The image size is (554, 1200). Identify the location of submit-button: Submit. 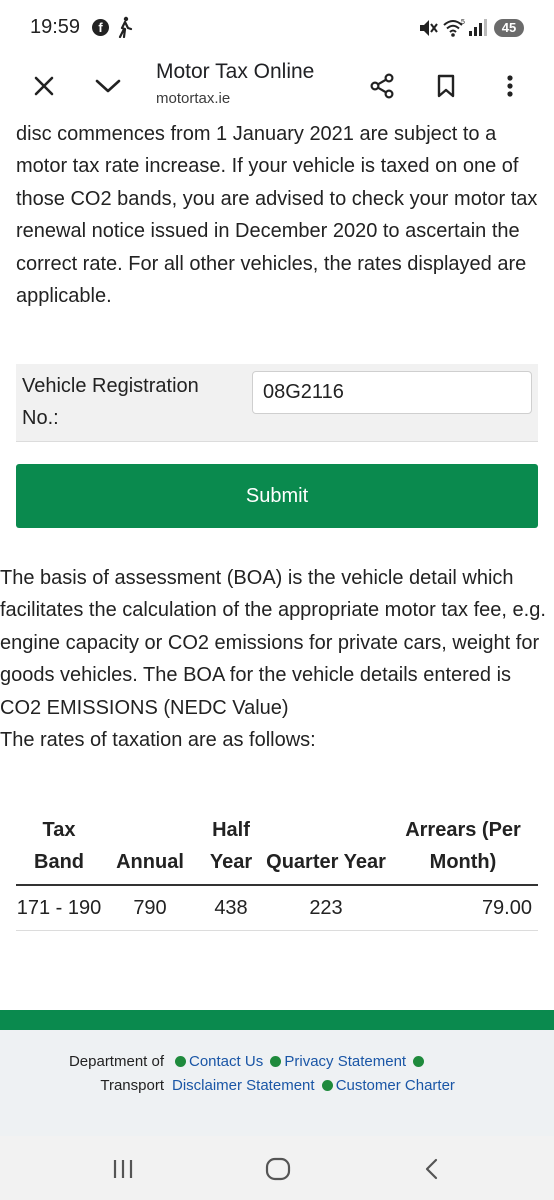
(277, 496).